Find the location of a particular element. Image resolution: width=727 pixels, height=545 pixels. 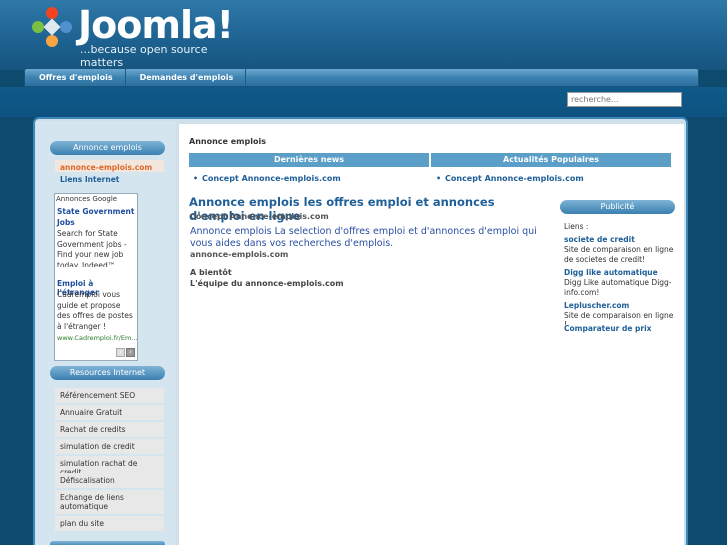

sidebar-link-liens-internet: Liens Internet is located at coordinates (109, 179).